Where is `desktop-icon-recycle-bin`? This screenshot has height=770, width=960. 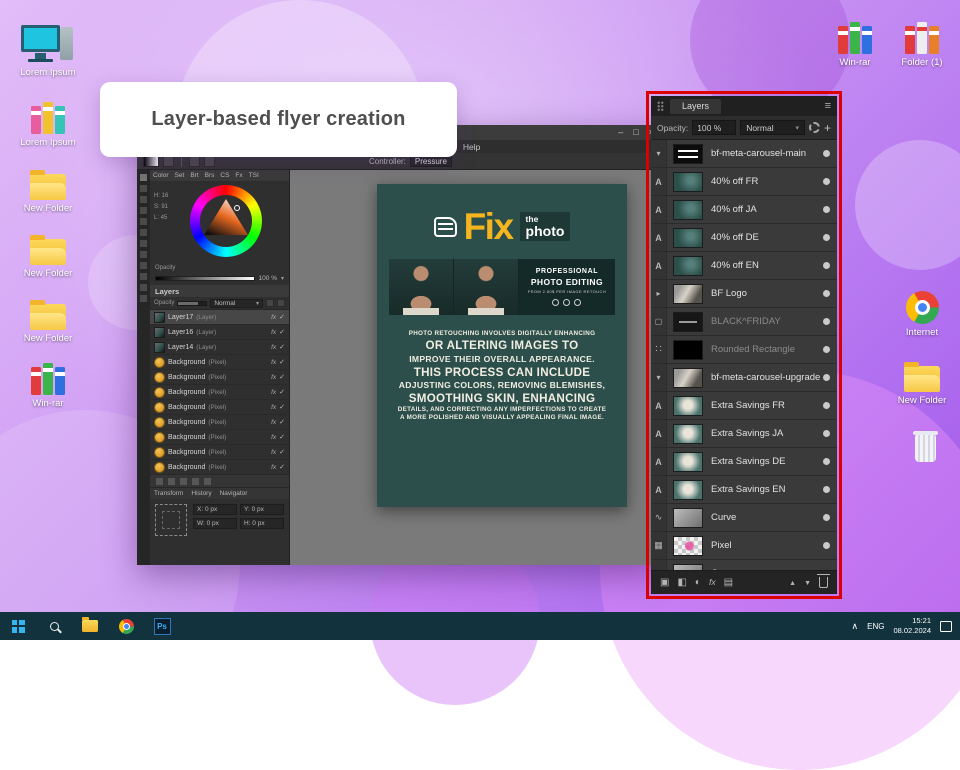 desktop-icon-recycle-bin is located at coordinates (925, 443).